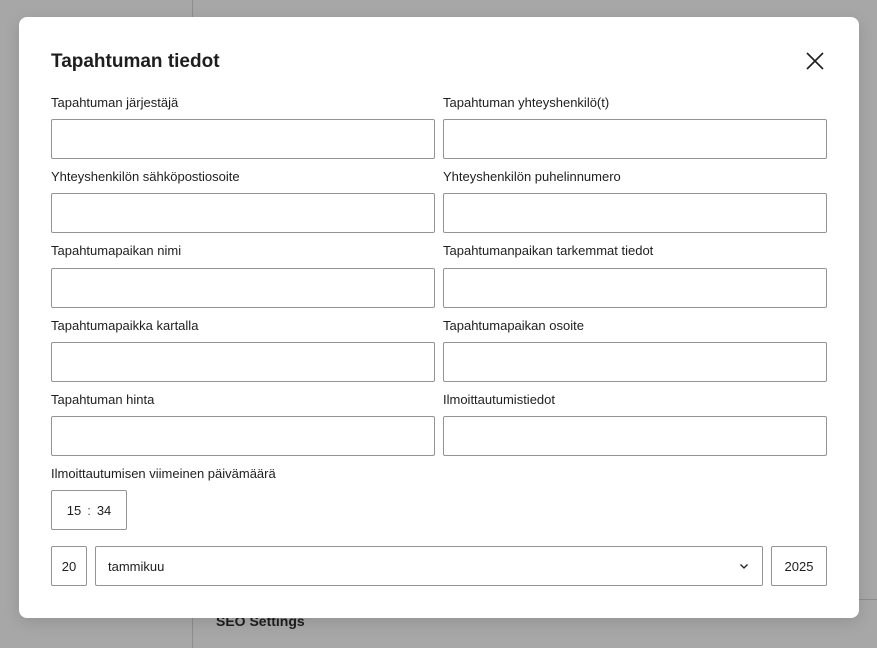 The image size is (877, 648). Describe the element at coordinates (532, 176) in the screenshot. I see `contact-phone-label: Yhteyshenkilön puhelinnumero` at that location.